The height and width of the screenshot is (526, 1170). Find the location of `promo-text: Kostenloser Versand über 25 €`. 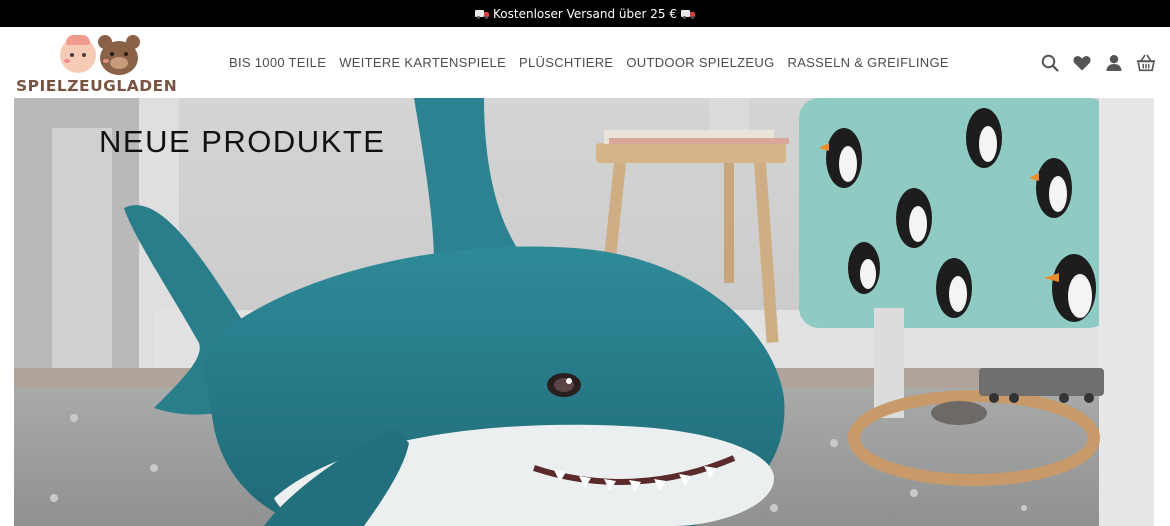

promo-text: Kostenloser Versand über 25 € is located at coordinates (585, 13).